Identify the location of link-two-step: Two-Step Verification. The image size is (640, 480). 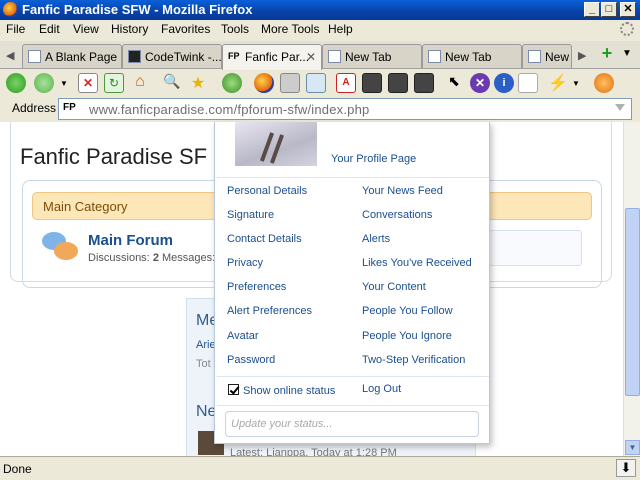
(413, 360).